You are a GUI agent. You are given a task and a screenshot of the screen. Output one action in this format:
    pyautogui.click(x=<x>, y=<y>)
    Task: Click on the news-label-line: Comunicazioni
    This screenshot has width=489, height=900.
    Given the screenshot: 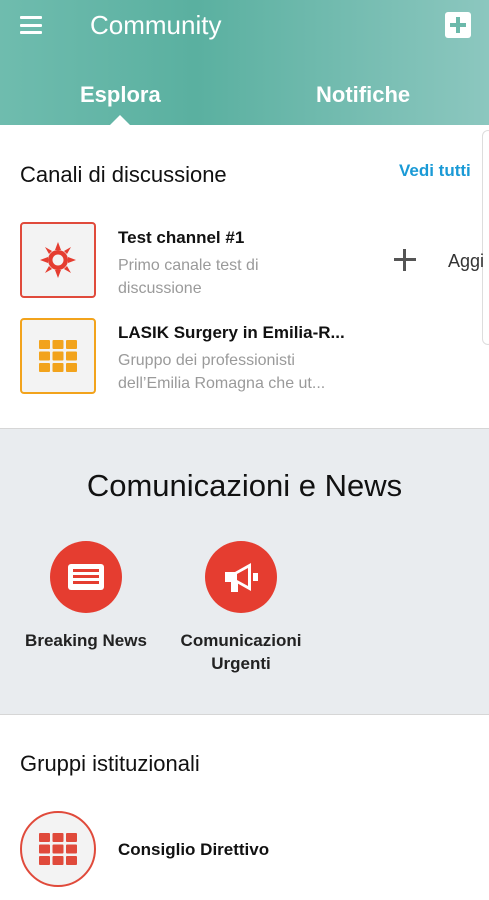 What is the action you would take?
    pyautogui.click(x=241, y=640)
    